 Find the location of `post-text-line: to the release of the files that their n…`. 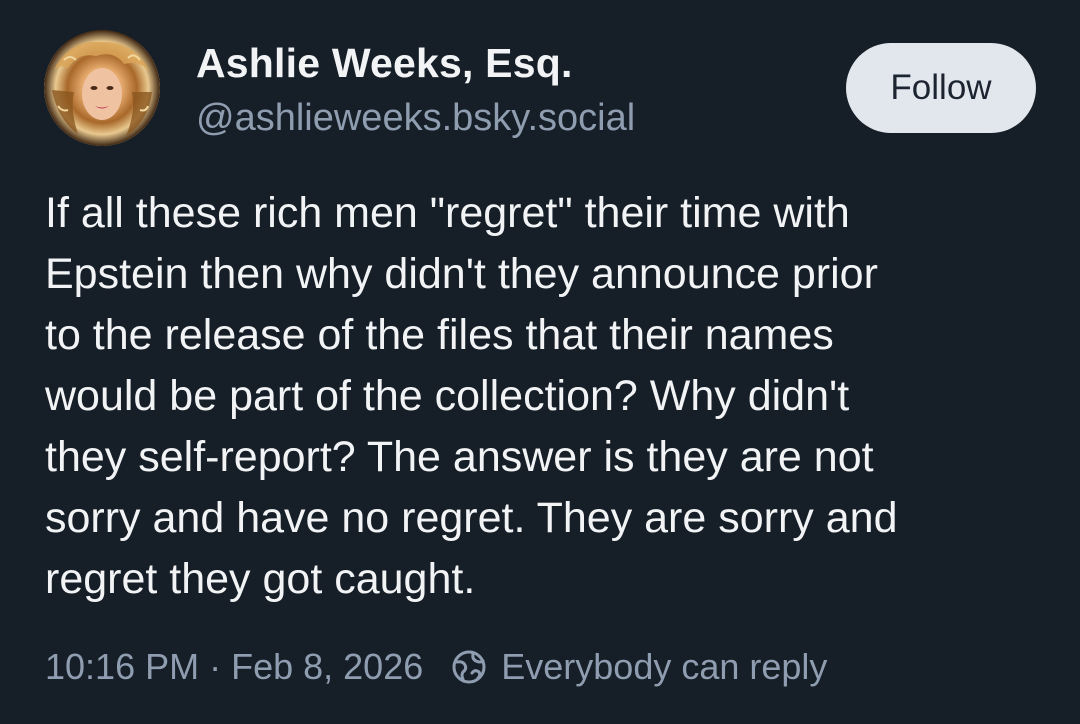

post-text-line: to the release of the files that their n… is located at coordinates (439, 335).